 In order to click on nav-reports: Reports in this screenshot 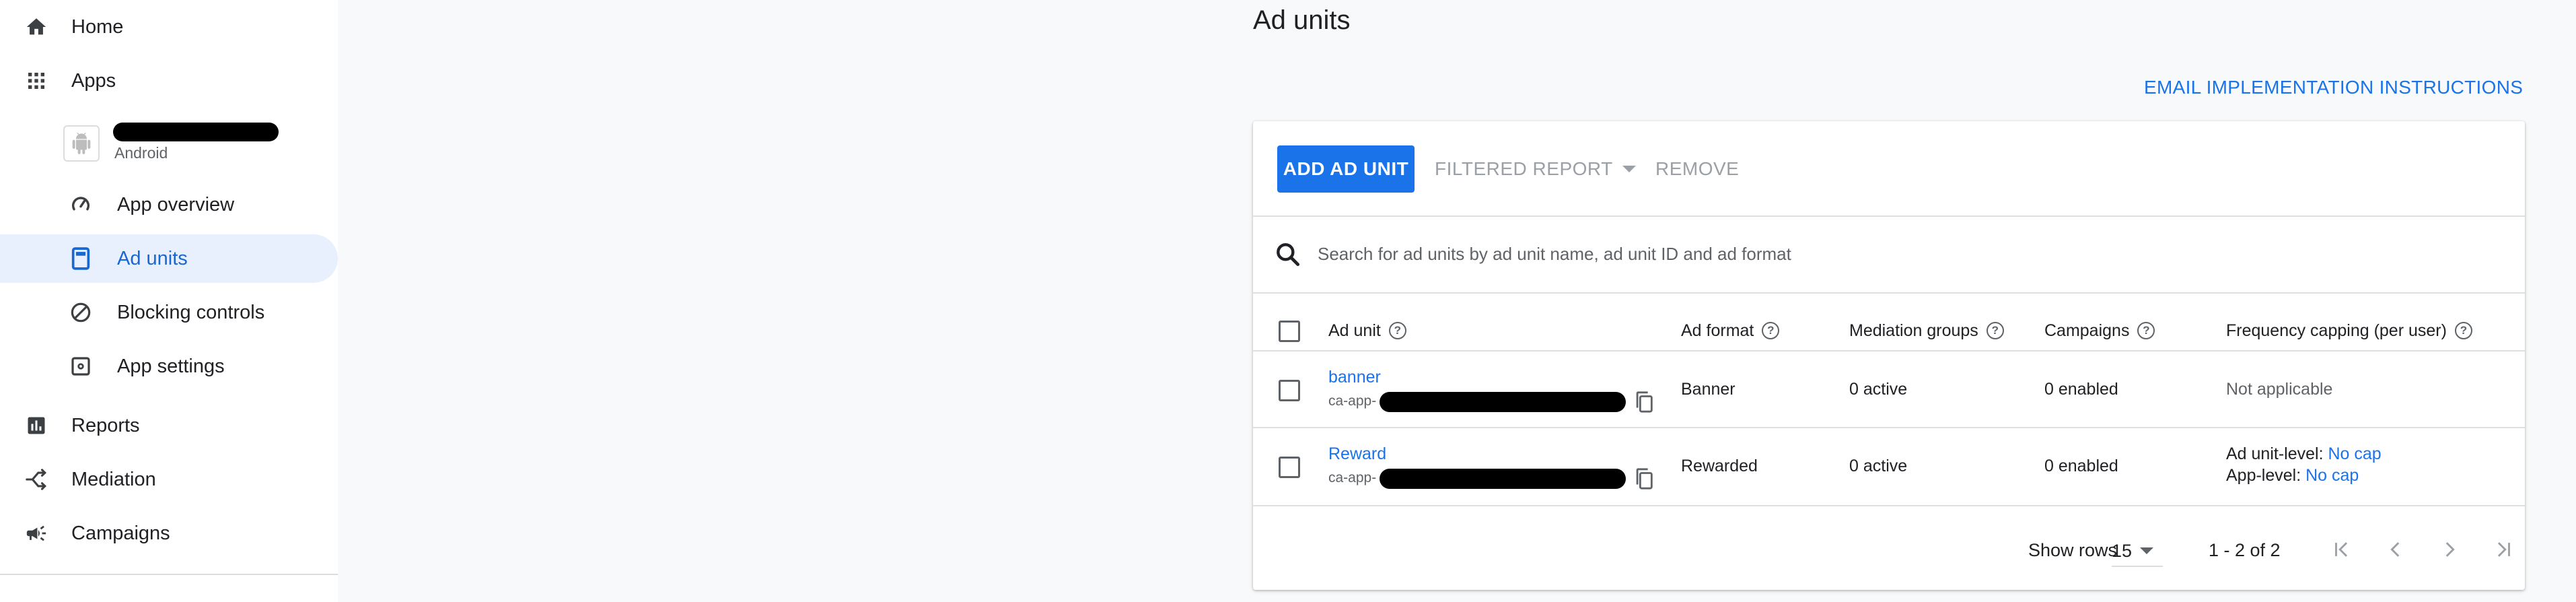, I will do `click(169, 425)`.